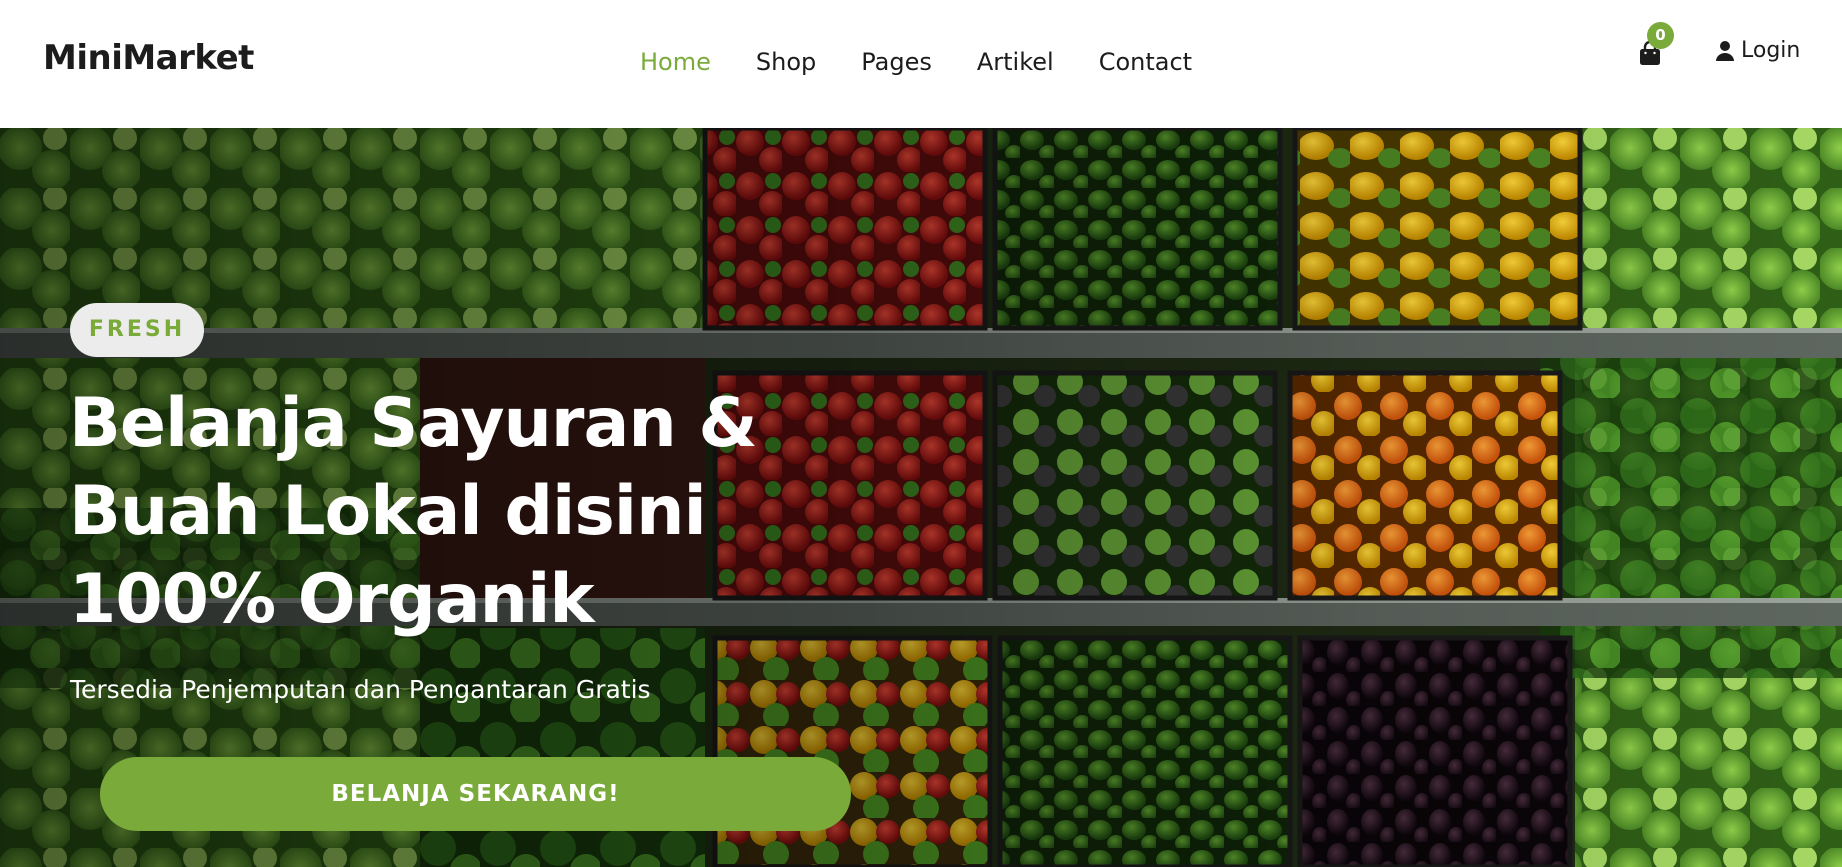 The height and width of the screenshot is (867, 1842). What do you see at coordinates (1660, 35) in the screenshot?
I see `cart-count-badge: 0` at bounding box center [1660, 35].